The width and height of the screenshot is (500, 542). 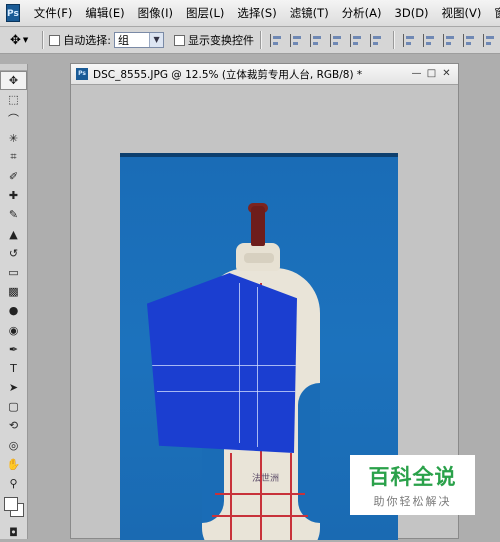 I want to click on tool-list: ✥ ⬚ ⌒ ✳ ⌗ ✐ ✚ ✎ ▲ ↺ ▭ ▩ ● ◉ ✒ T ➤ ▢ ⟲ ◎ ✋ ⚲, so click(x=13, y=282).